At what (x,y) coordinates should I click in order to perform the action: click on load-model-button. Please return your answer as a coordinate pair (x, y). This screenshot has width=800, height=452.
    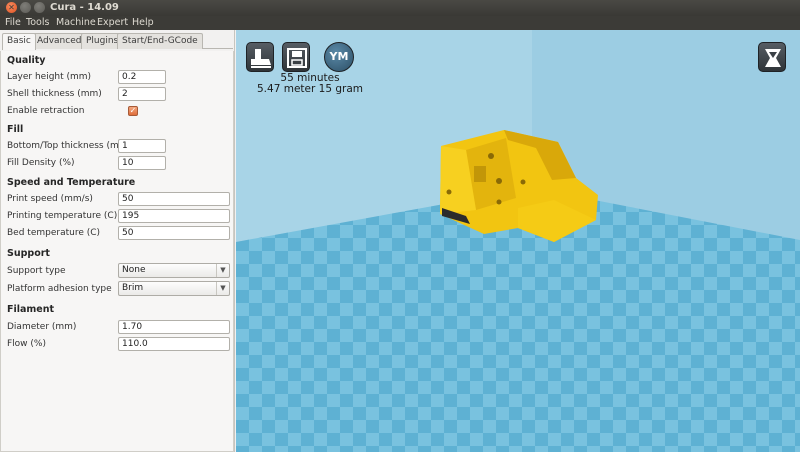
    Looking at the image, I should click on (260, 57).